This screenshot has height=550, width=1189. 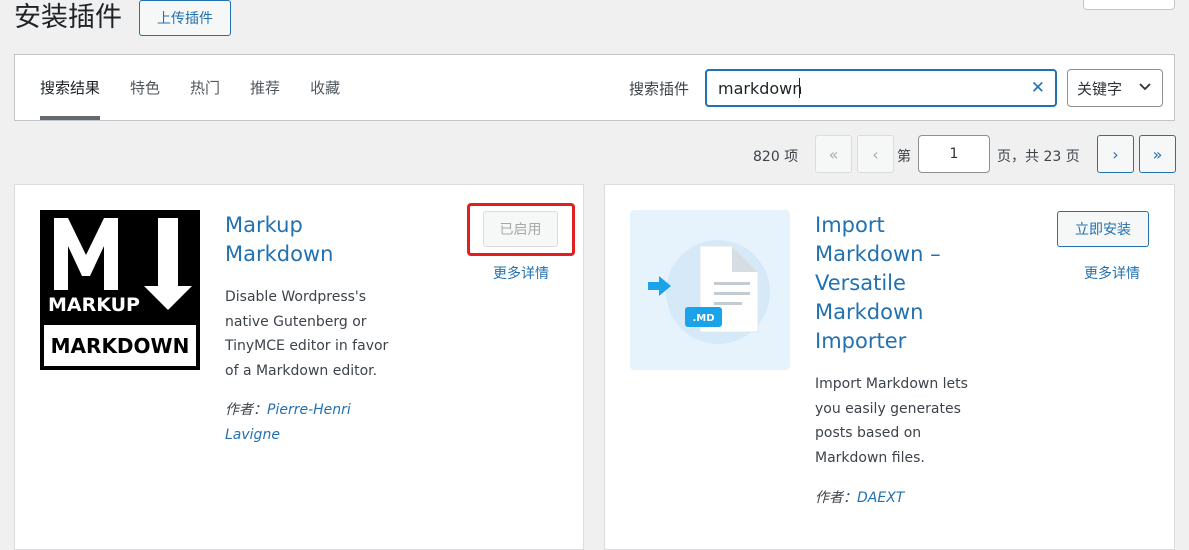 What do you see at coordinates (309, 410) in the screenshot?
I see `author-link: Pierre-Henri` at bounding box center [309, 410].